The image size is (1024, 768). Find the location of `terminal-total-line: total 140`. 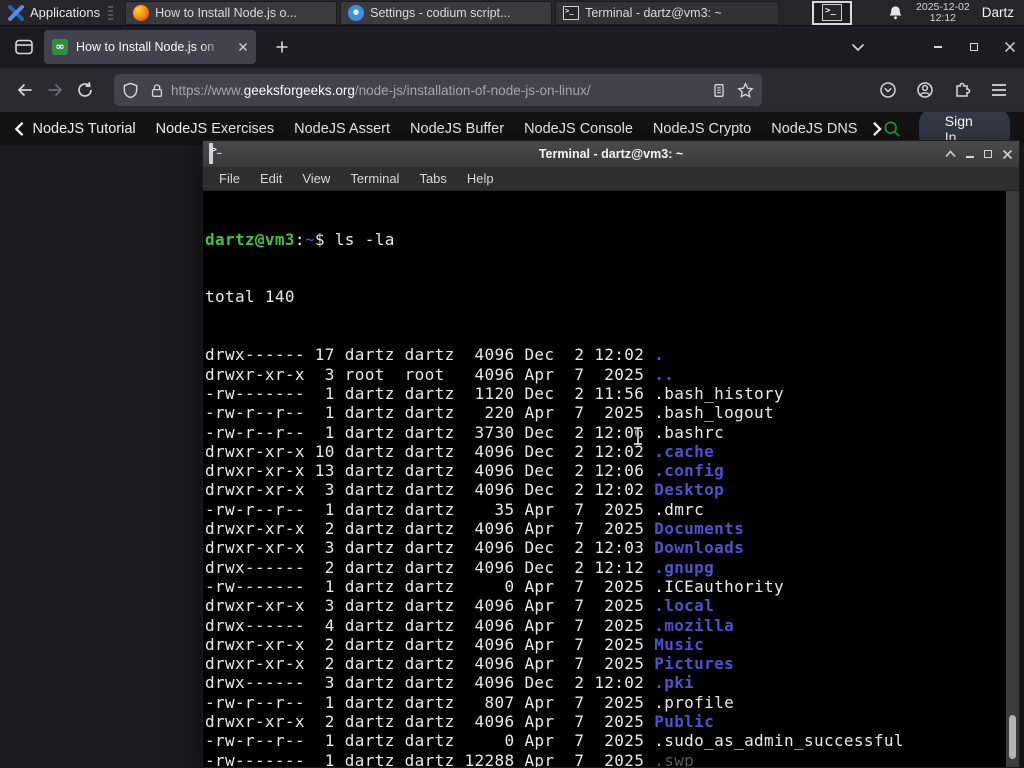

terminal-total-line: total 140 is located at coordinates (250, 297).